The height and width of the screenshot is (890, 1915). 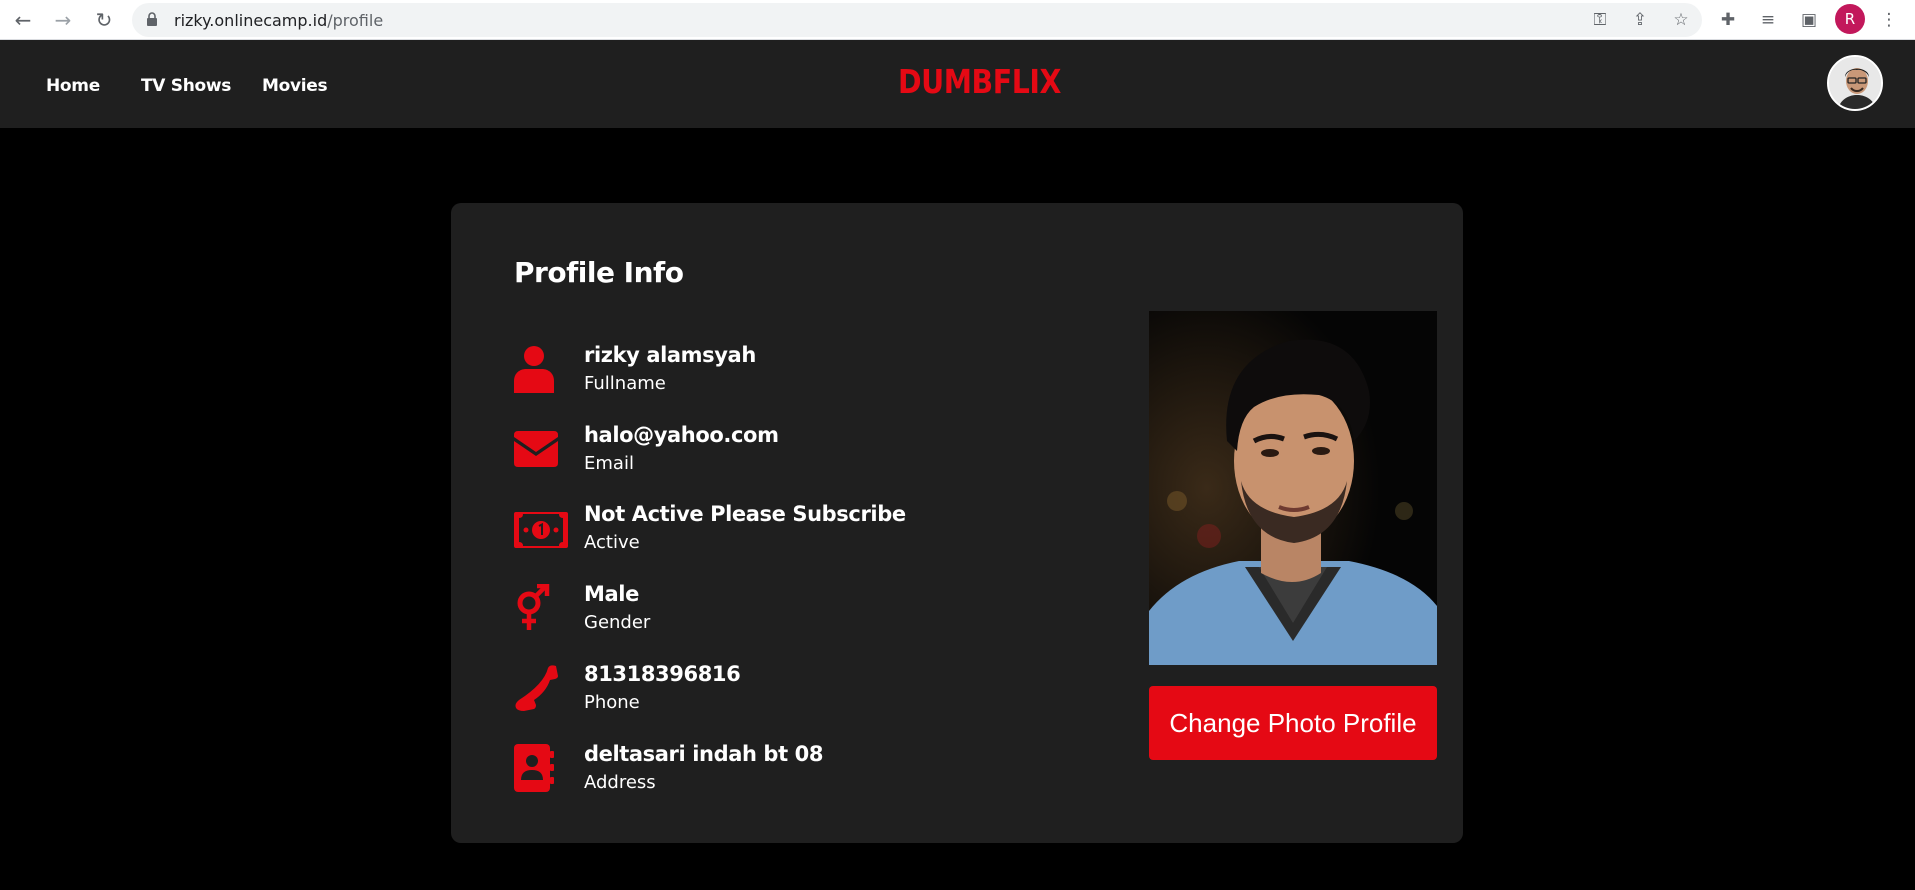 I want to click on user-icon, so click(x=534, y=369).